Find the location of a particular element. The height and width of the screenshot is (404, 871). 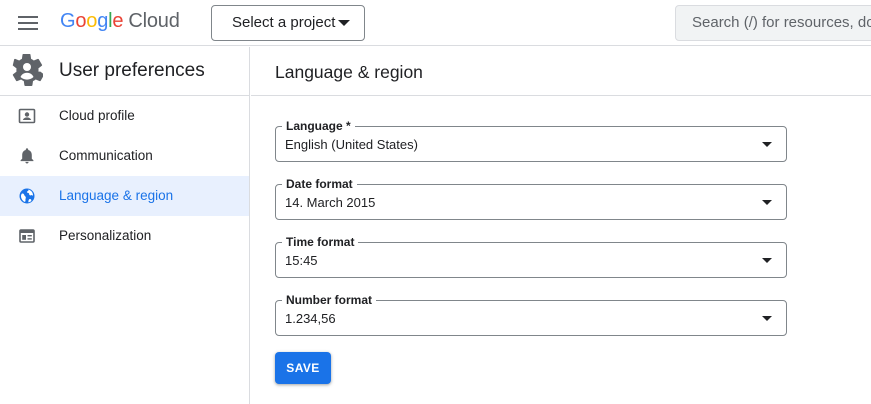

number-format-select: Number format 1.234,56 is located at coordinates (531, 314).